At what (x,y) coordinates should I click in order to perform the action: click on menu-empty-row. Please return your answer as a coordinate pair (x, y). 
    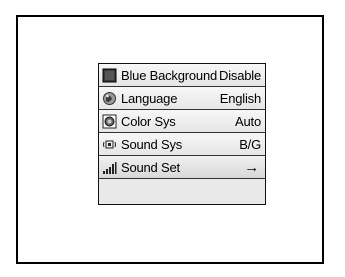
    Looking at the image, I should click on (182, 191).